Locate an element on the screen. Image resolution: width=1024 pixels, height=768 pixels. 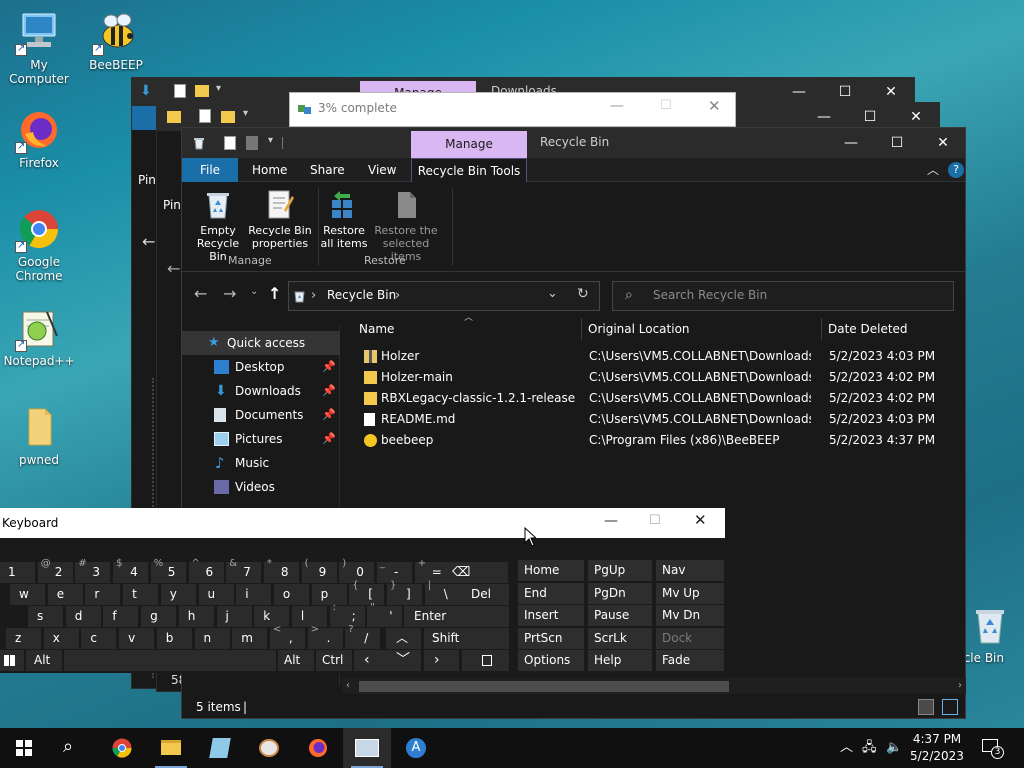
alt-right-key: Alt is located at coordinates (296, 660).